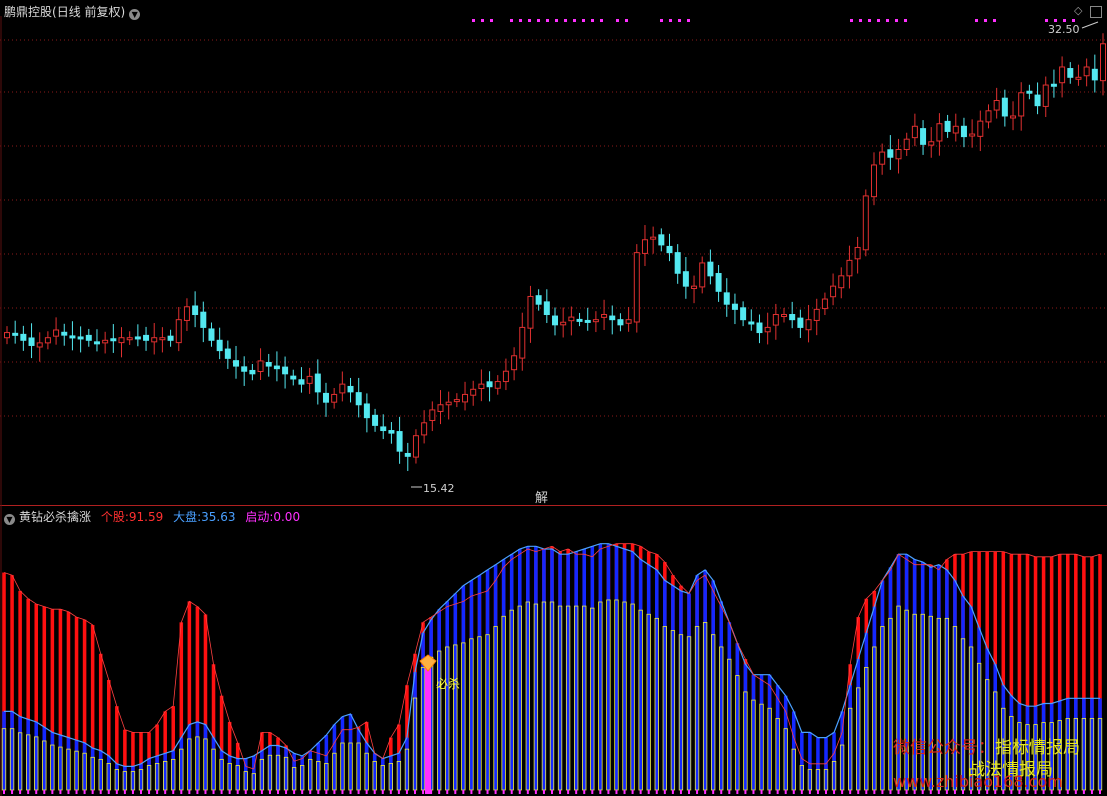 The height and width of the screenshot is (796, 1107). I want to click on window-box-icon, so click(1096, 12).